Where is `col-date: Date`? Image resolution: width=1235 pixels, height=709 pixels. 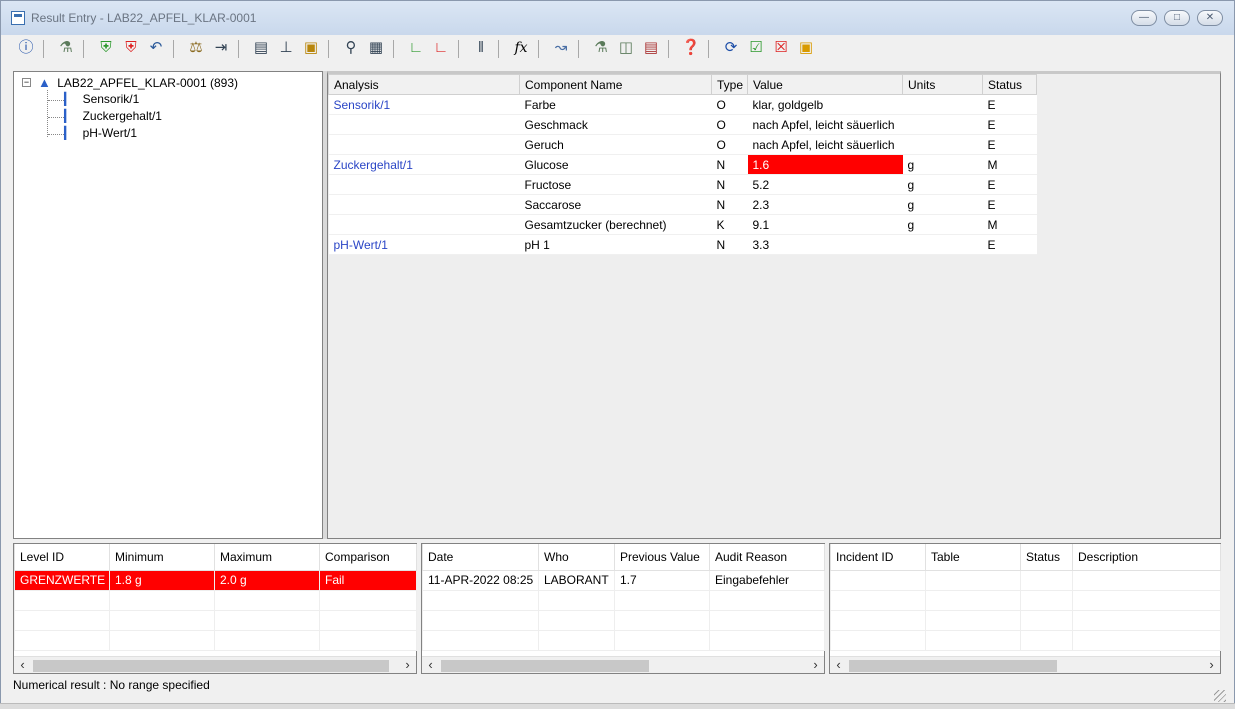
col-date: Date is located at coordinates (480, 557).